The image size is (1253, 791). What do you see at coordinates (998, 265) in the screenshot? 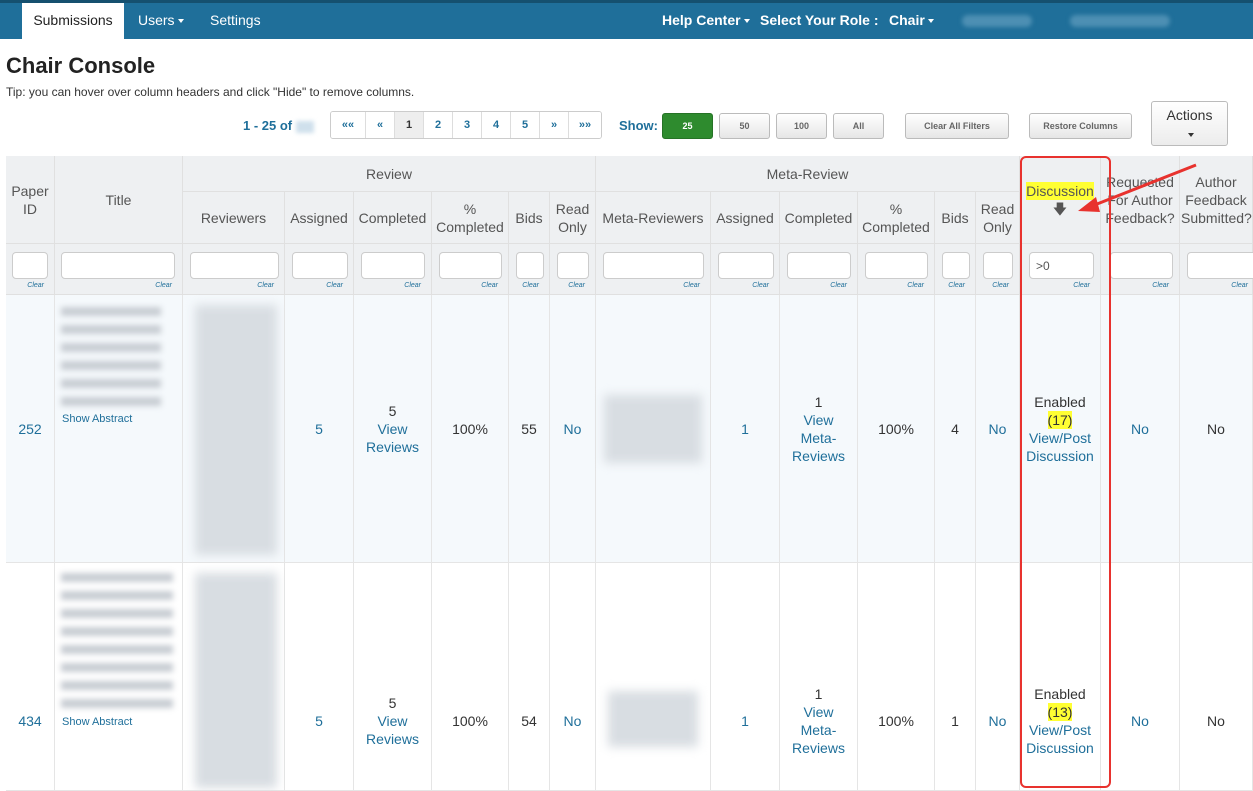
I see `filter-meta-read-only-input` at bounding box center [998, 265].